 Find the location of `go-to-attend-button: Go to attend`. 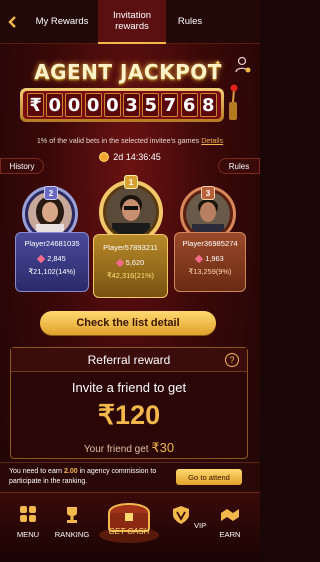

go-to-attend-button: Go to attend is located at coordinates (209, 477).